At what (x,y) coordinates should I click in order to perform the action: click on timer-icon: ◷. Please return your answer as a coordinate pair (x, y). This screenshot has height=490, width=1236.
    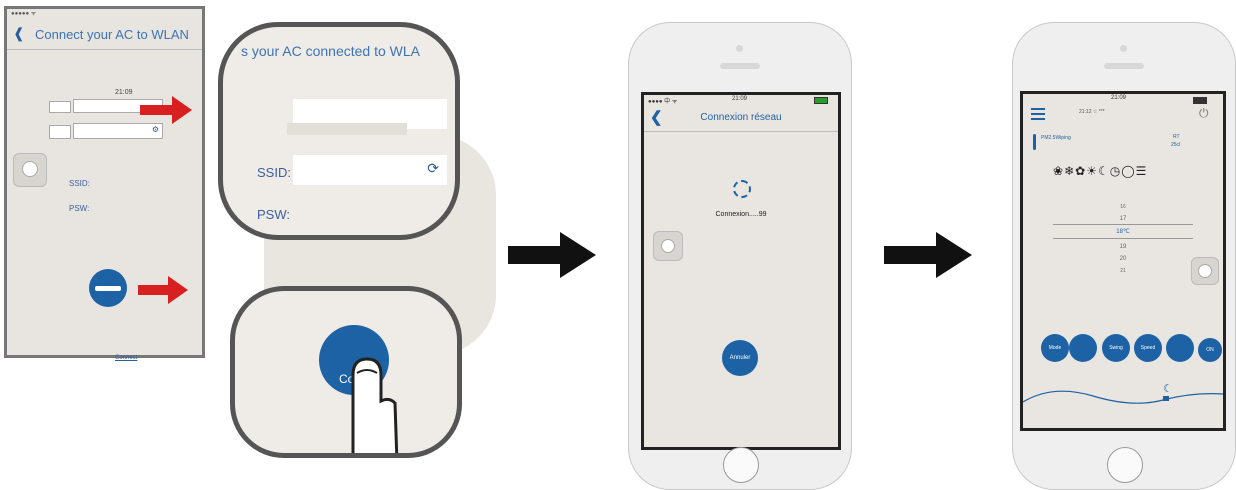
    Looking at the image, I should click on (1115, 171).